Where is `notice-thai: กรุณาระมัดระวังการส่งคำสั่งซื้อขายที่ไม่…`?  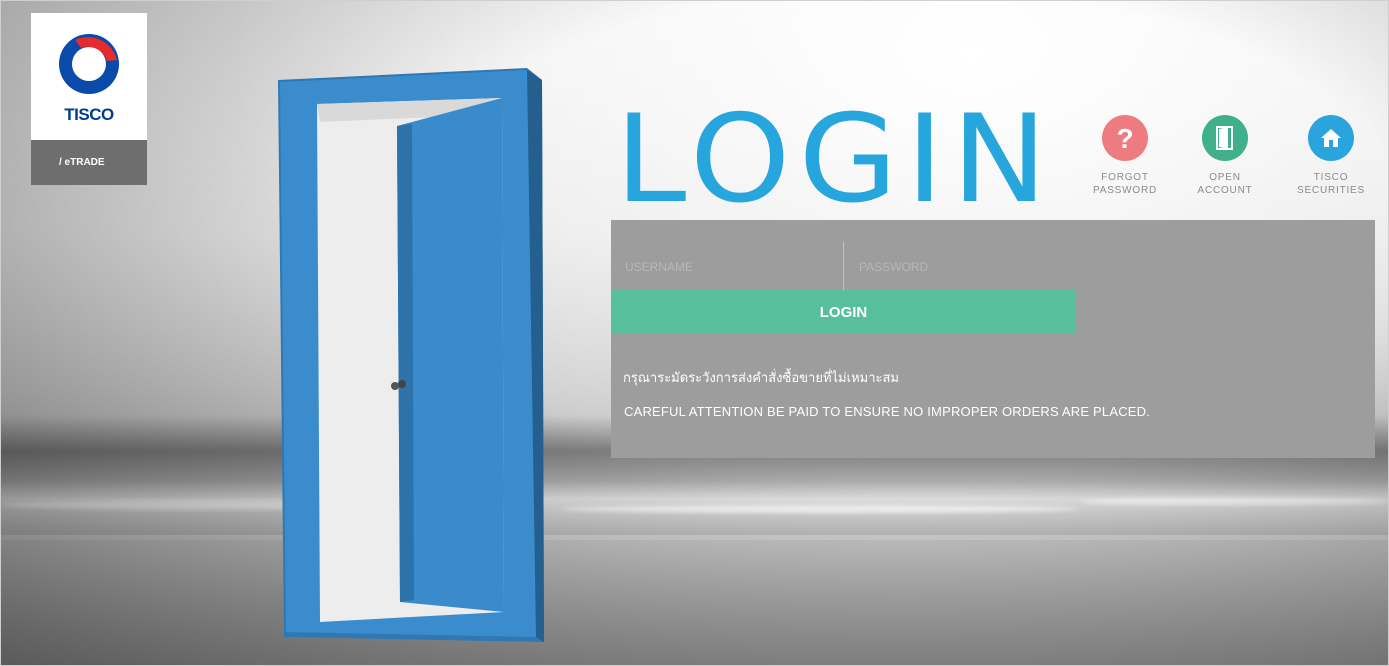
notice-thai: กรุณาระมัดระวังการส่งคำสั่งซื้อขายที่ไม่… is located at coordinates (761, 378).